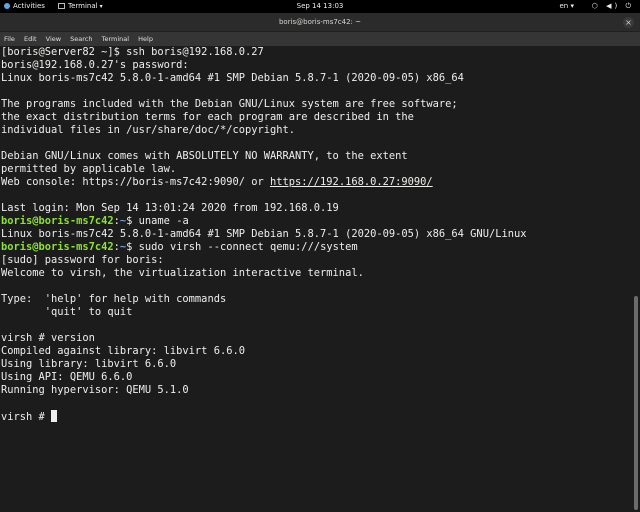 The width and height of the screenshot is (640, 512). Describe the element at coordinates (351, 182) in the screenshot. I see `web-console-link: https://192.168.0.27:9090/` at that location.